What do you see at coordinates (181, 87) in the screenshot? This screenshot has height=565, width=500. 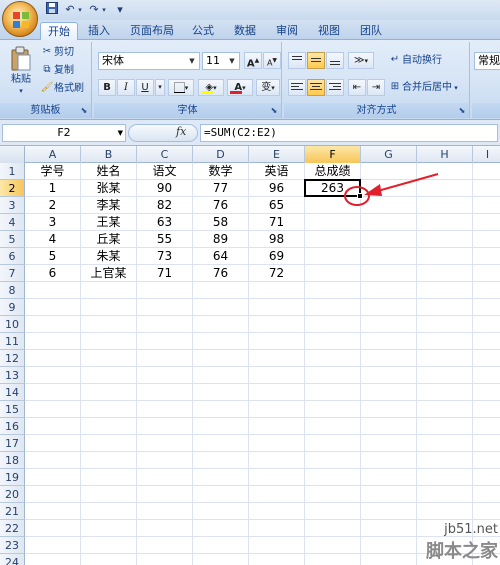 I see `borders-button: ▾` at bounding box center [181, 87].